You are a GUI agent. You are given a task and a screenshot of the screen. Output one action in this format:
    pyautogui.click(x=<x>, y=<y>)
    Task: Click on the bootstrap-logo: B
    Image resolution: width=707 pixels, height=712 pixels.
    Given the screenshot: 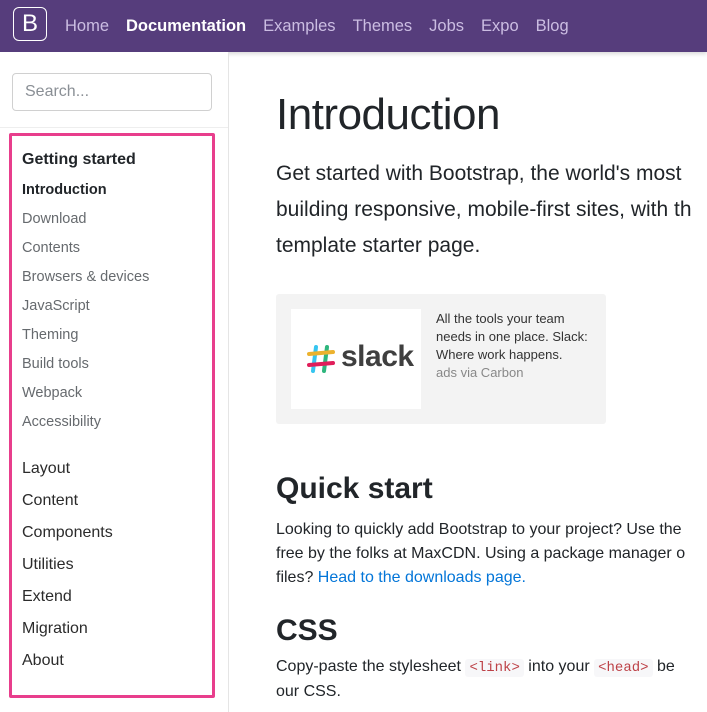 What is the action you would take?
    pyautogui.click(x=30, y=24)
    